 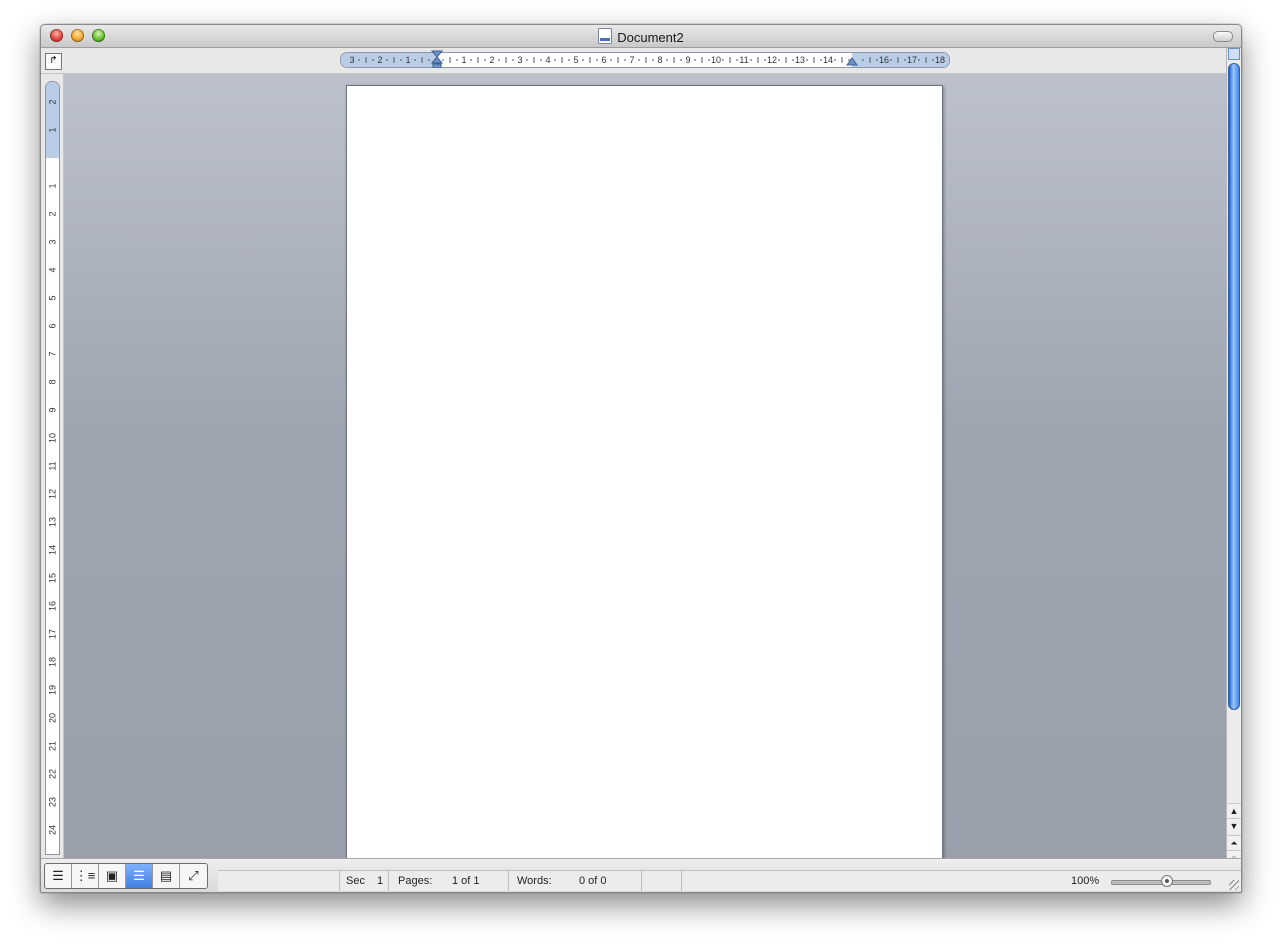 I want to click on title-bar: Document2, so click(x=641, y=36).